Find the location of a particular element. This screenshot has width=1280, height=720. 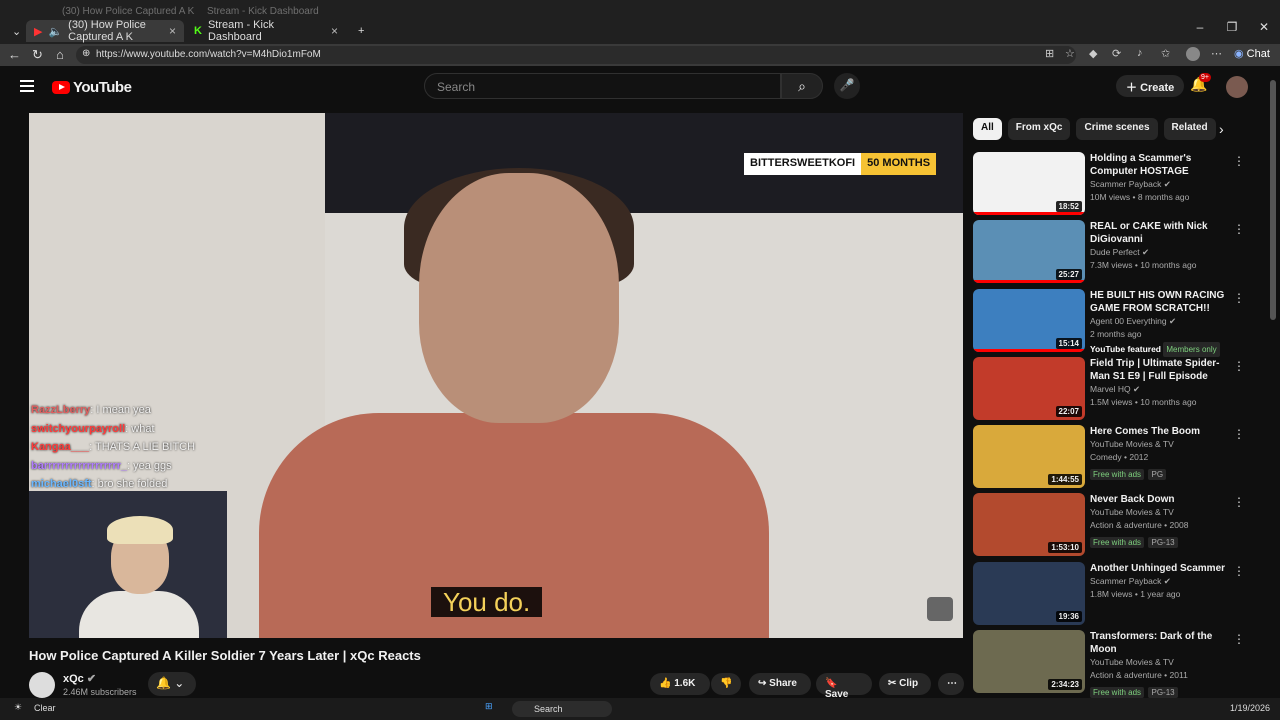

rec-title: Another Unhinged Scammer is located at coordinates (1160, 568).